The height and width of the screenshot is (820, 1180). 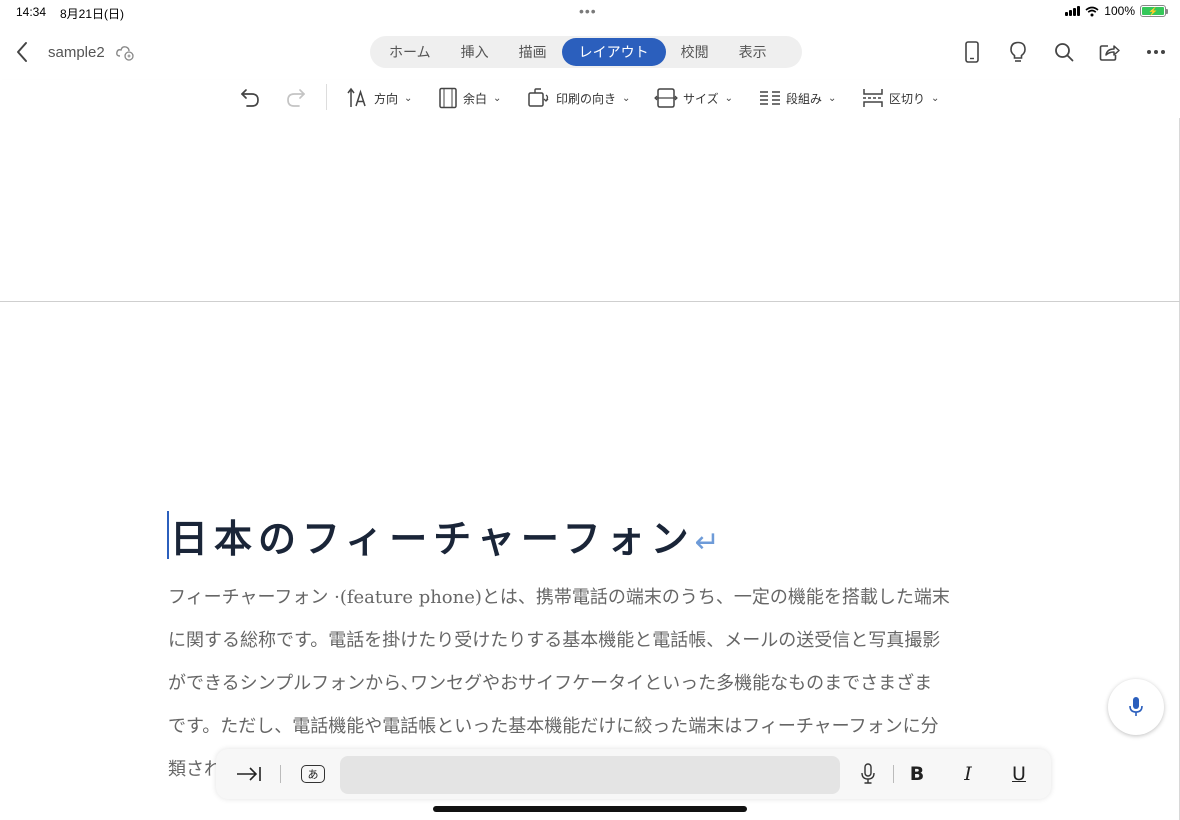 I want to click on size-label: サイズ, so click(x=701, y=98).